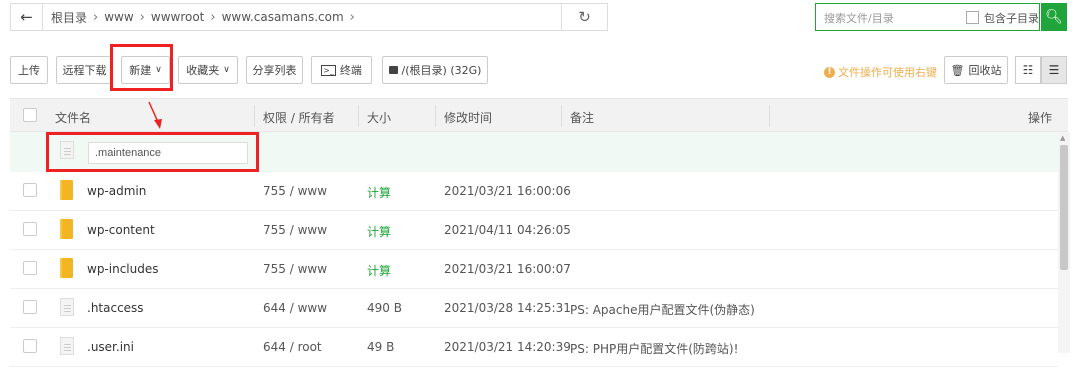 This screenshot has width=1080, height=367. I want to click on upload-button: 上传, so click(29, 70).